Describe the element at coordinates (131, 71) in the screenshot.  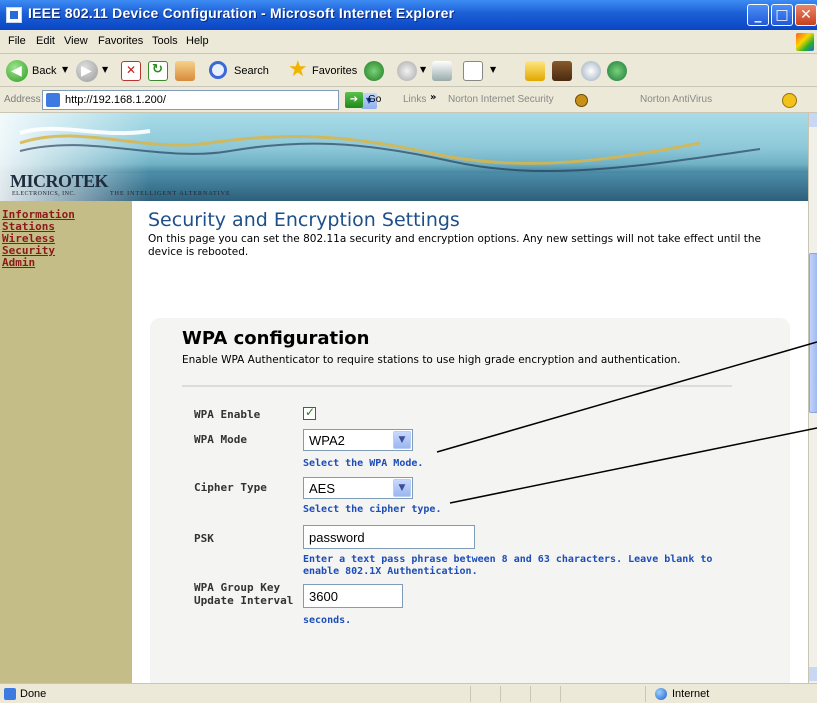
I see `stop-icon` at that location.